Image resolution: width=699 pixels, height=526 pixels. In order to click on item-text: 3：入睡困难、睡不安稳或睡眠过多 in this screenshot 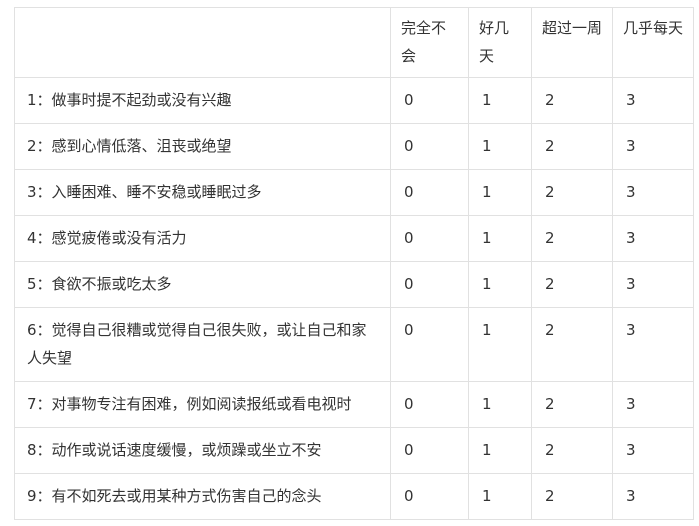, I will do `click(202, 192)`.